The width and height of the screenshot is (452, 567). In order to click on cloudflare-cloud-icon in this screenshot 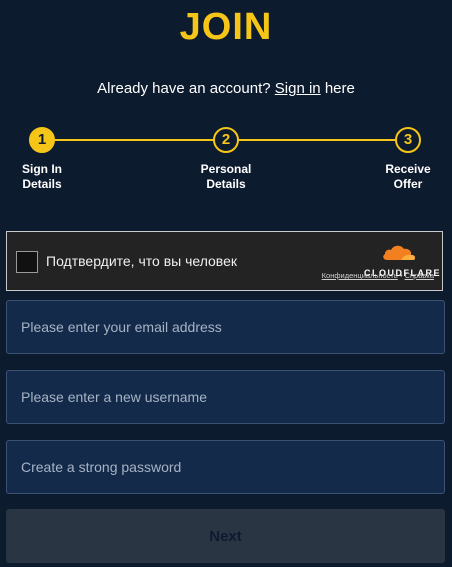, I will do `click(399, 252)`.